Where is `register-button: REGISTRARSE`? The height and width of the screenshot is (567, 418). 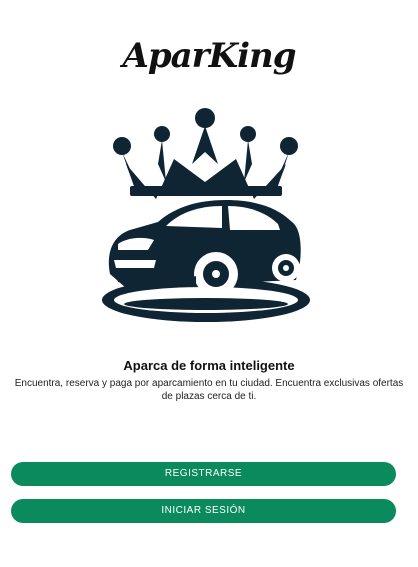 register-button: REGISTRARSE is located at coordinates (203, 474).